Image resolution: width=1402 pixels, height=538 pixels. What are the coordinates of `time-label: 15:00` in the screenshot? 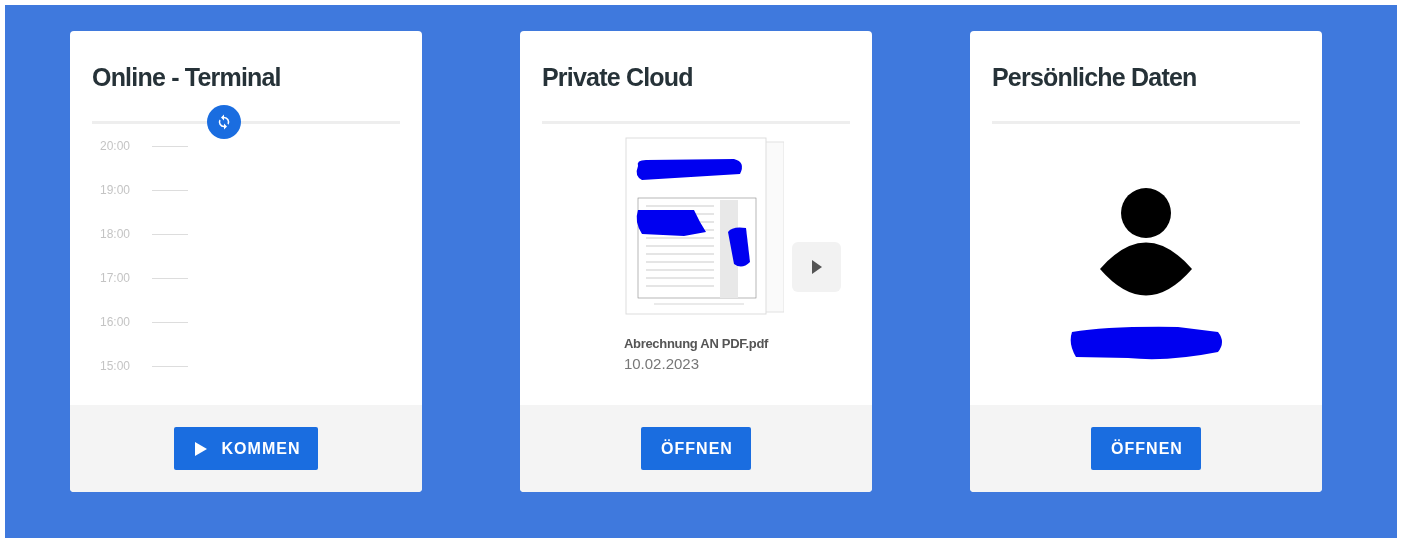 It's located at (116, 366).